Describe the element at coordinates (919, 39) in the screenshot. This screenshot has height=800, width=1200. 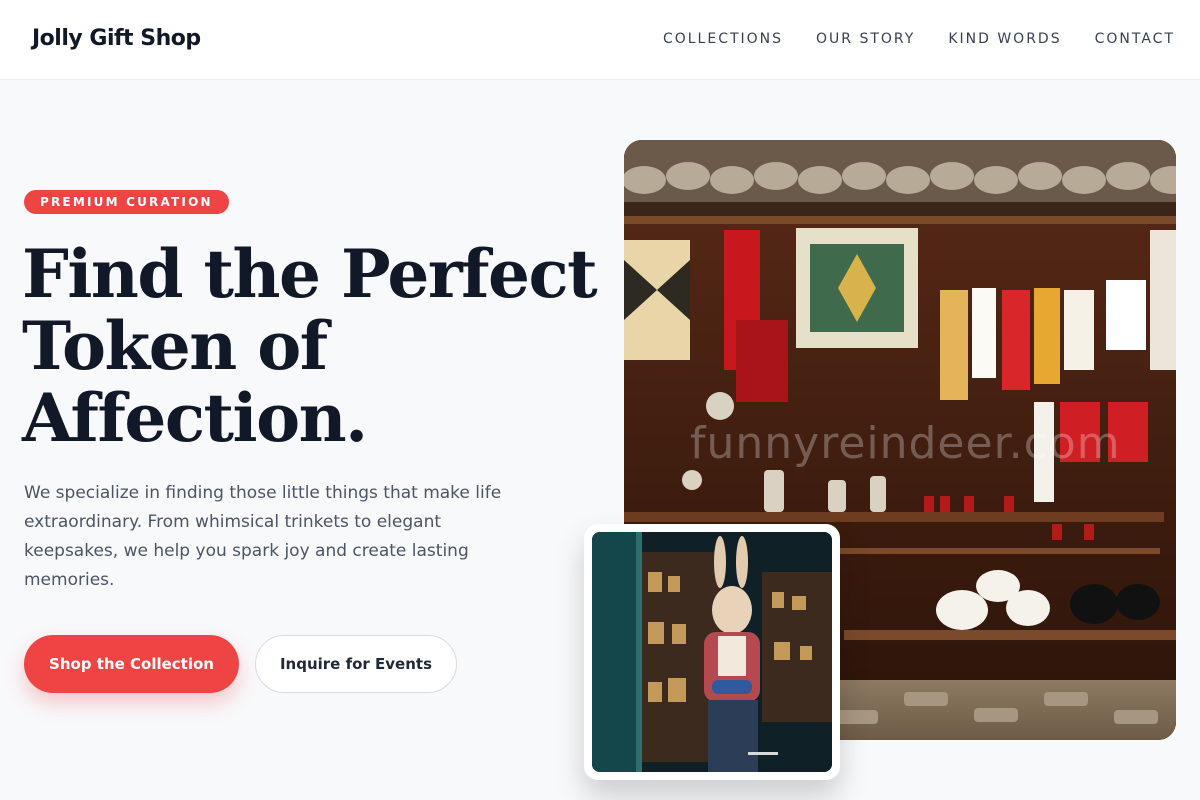
I see `main-nav: COLLECTIONS OUR STORY KIND WORDS CONTACT` at that location.